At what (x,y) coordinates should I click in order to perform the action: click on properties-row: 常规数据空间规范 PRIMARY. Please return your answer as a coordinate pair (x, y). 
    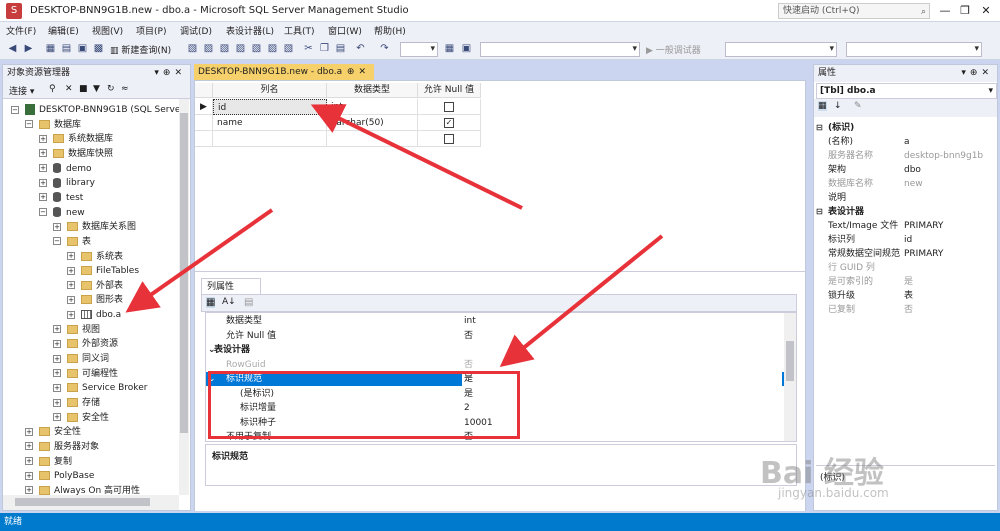
    Looking at the image, I should click on (905, 254).